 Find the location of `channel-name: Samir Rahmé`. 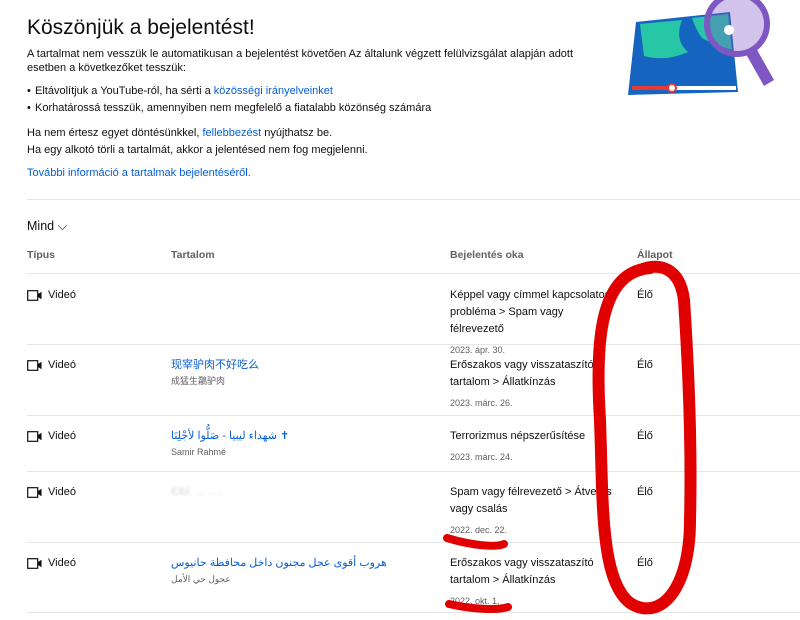

channel-name: Samir Rahmé is located at coordinates (199, 452).